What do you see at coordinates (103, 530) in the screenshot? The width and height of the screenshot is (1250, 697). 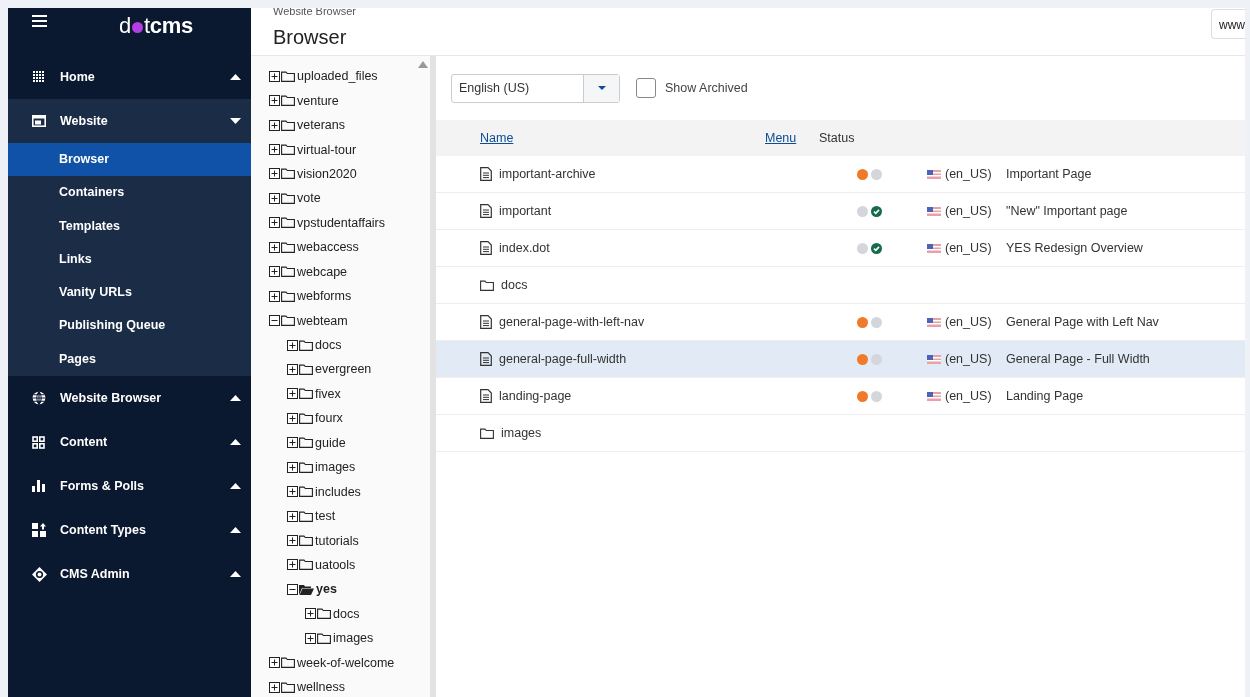 I see `nav-label: Content Types` at bounding box center [103, 530].